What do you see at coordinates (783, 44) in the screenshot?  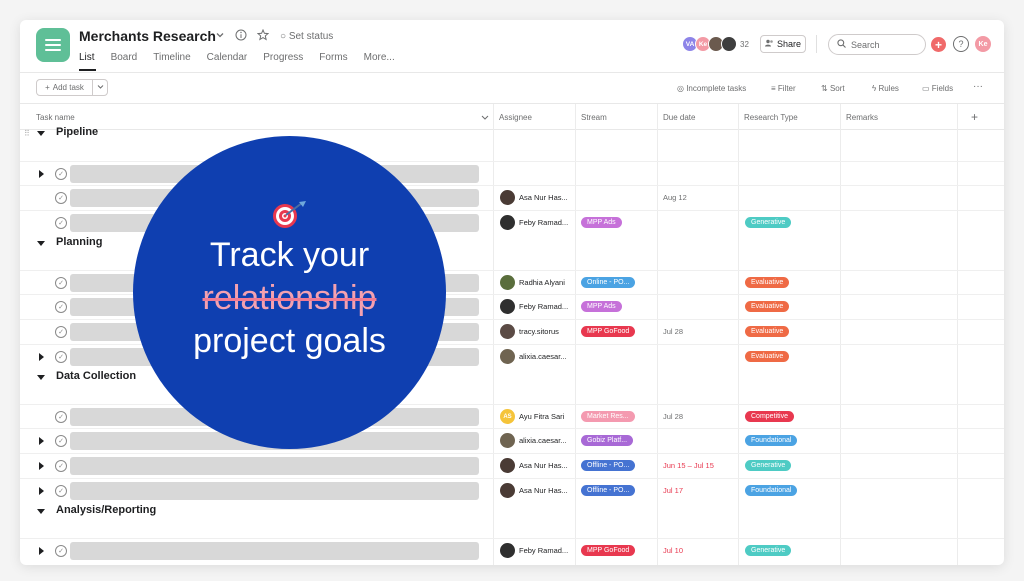 I see `share-button: Share` at bounding box center [783, 44].